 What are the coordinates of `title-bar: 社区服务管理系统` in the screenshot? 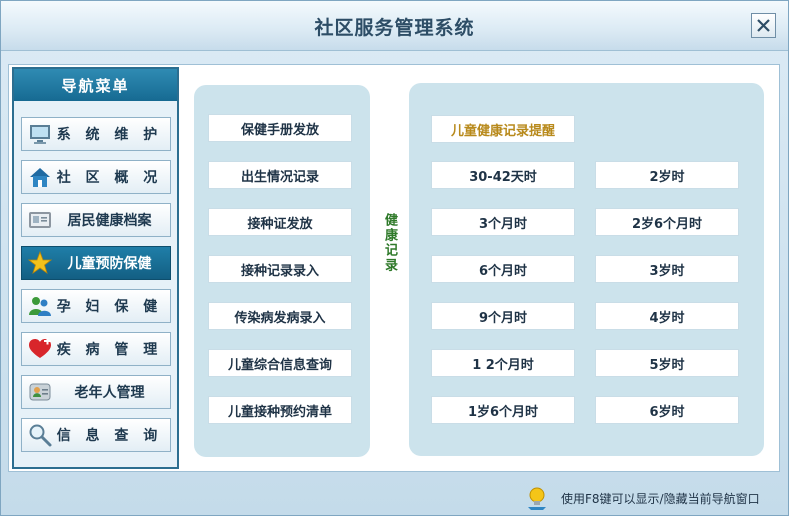 It's located at (394, 26).